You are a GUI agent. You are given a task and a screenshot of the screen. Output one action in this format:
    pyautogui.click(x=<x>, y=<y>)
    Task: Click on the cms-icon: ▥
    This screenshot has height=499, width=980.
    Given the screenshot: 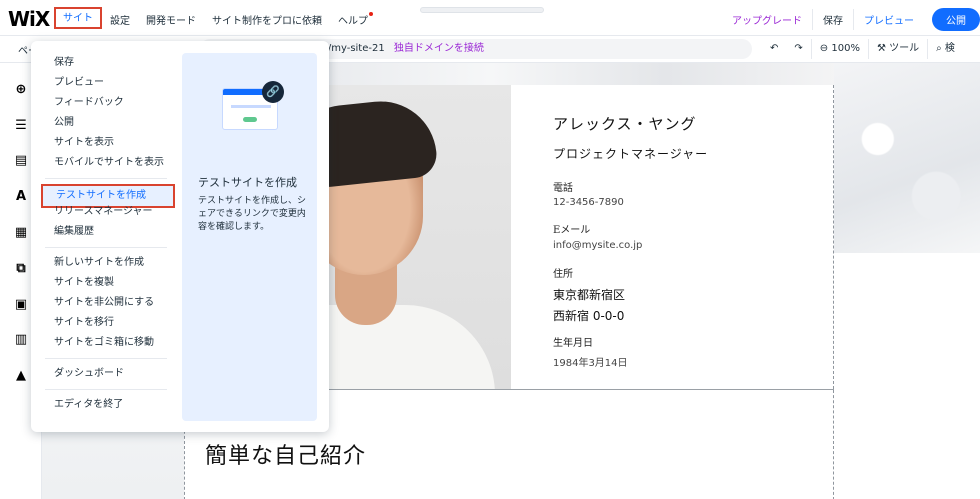 What is the action you would take?
    pyautogui.click(x=21, y=339)
    